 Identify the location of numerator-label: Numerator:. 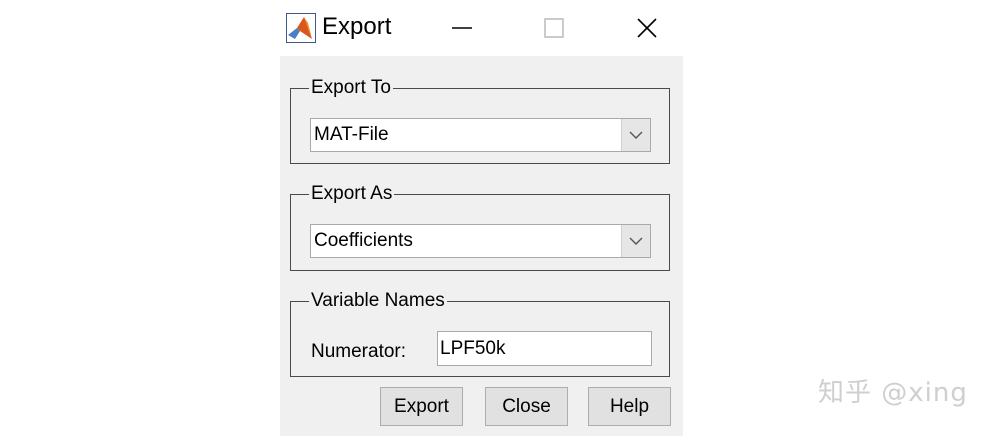
(359, 351).